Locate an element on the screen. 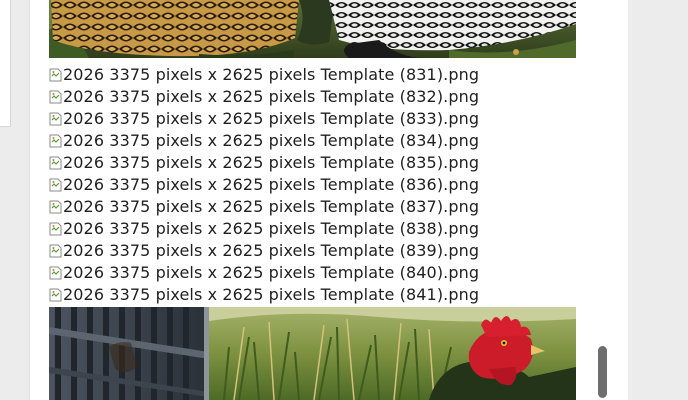  scrollbar-thumb is located at coordinates (602, 372).